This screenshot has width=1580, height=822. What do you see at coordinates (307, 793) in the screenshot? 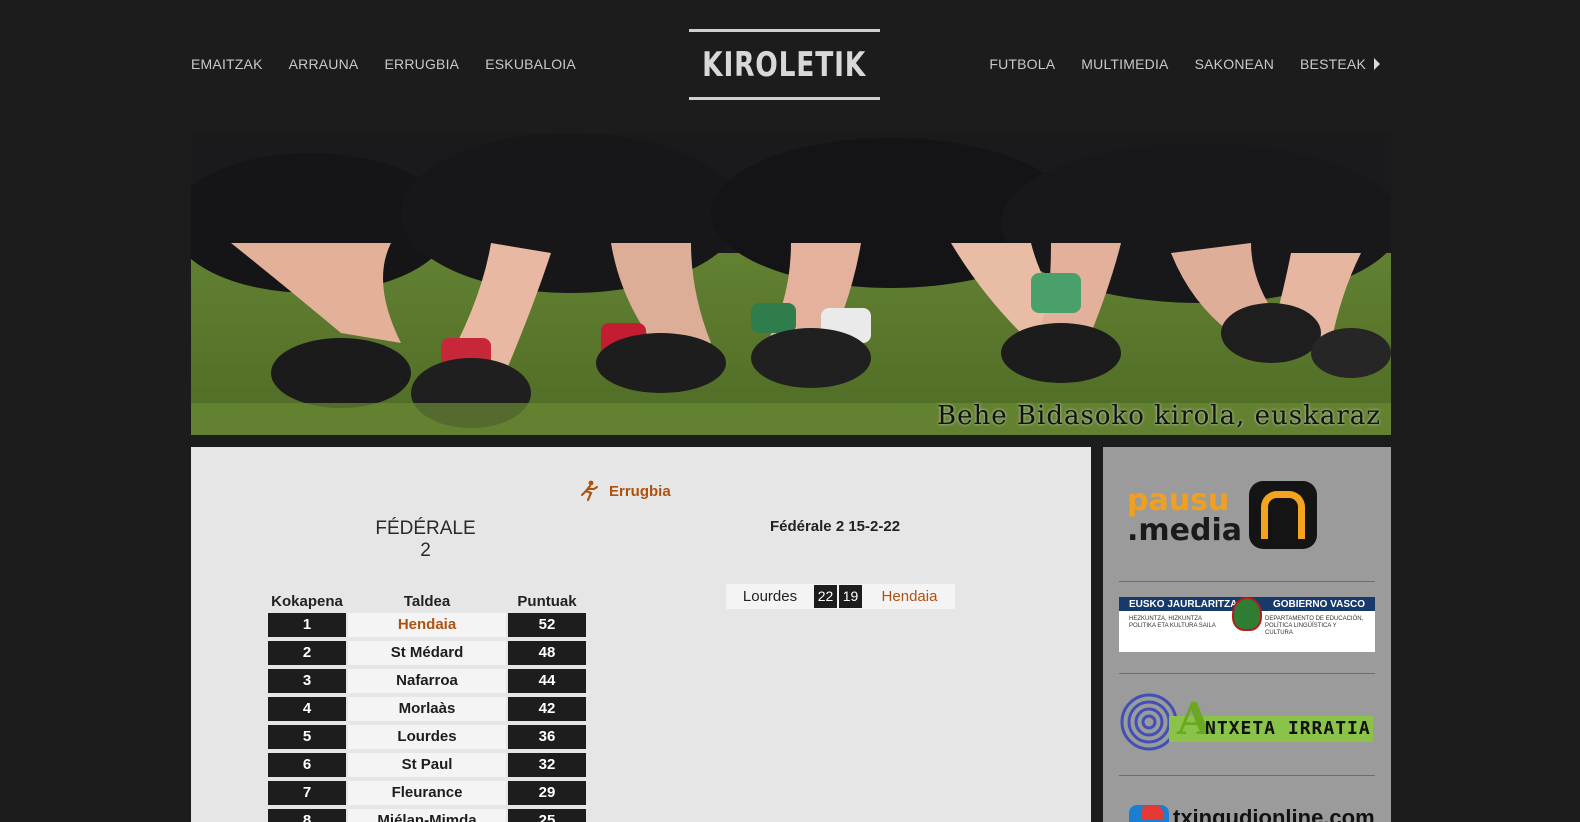
I see `row-position: 7` at bounding box center [307, 793].